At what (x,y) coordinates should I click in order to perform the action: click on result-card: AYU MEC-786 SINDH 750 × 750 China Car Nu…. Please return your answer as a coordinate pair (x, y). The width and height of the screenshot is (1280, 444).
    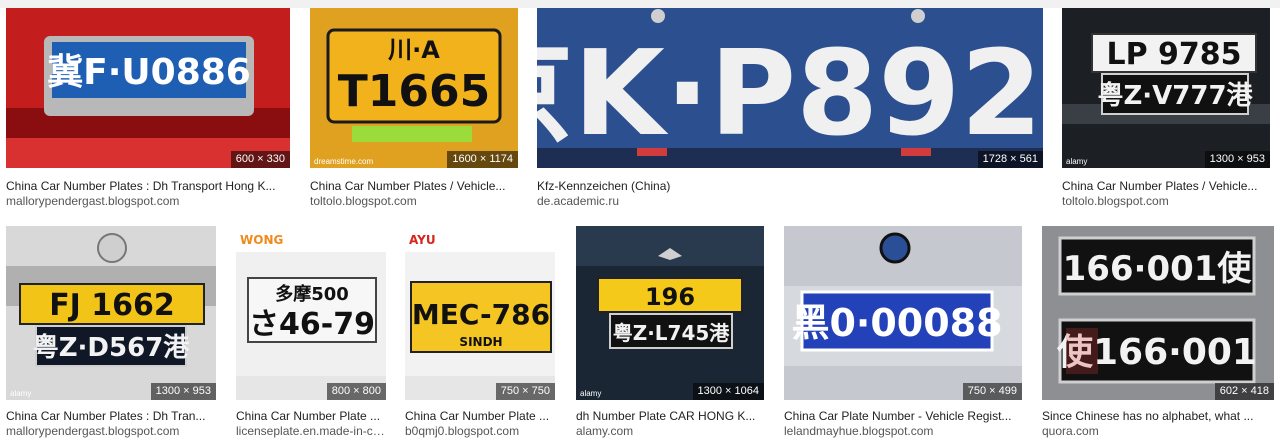
    Looking at the image, I should click on (480, 333).